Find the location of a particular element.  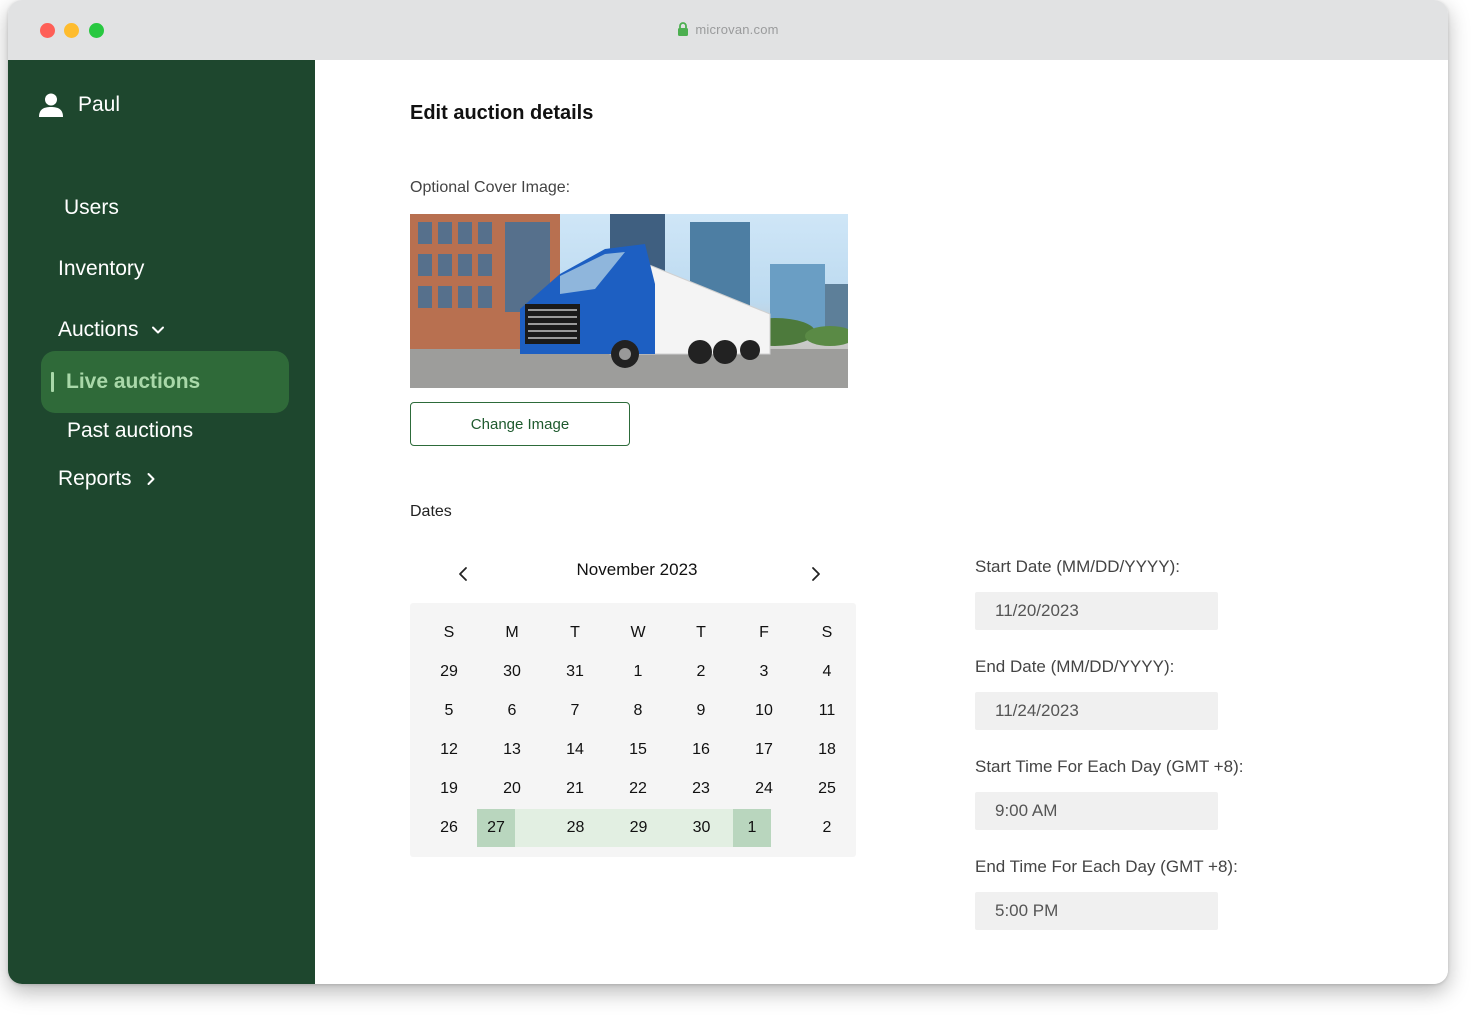

lock-icon is located at coordinates (683, 29).